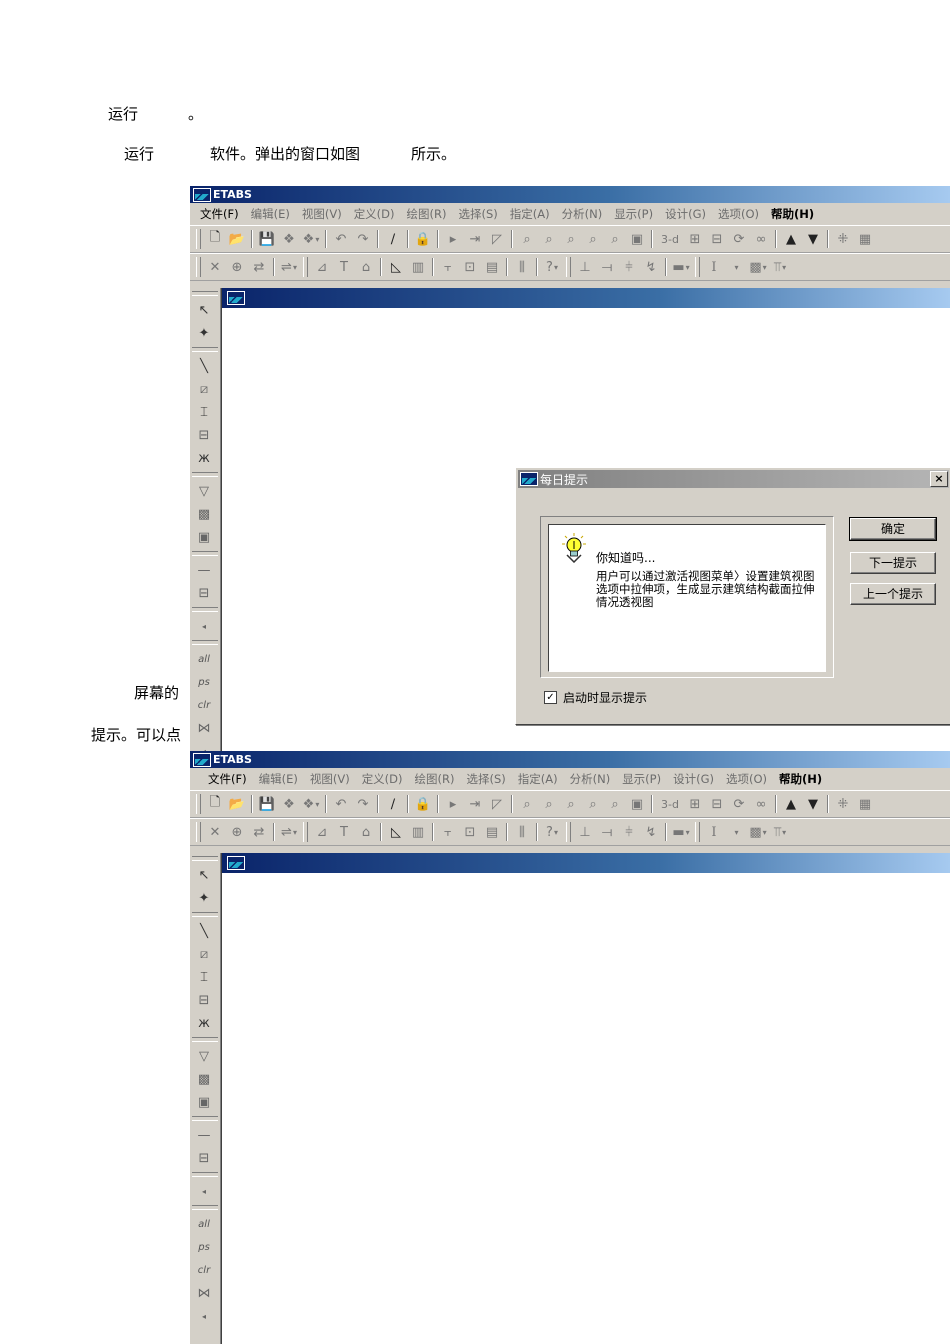 The image size is (950, 1344). I want to click on draw-area-icon: ▬ ▾, so click(681, 832).